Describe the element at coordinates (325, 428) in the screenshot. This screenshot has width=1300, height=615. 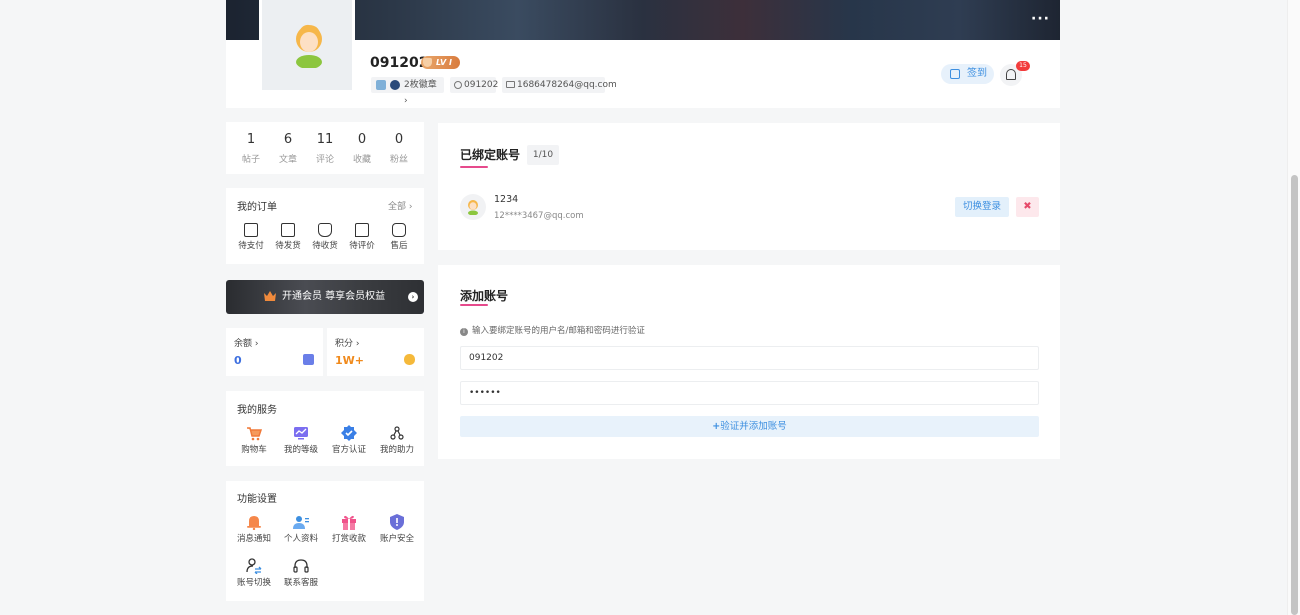
I see `services-card: 我的服务 购物车 我的等级 官方认证 我的助力` at that location.